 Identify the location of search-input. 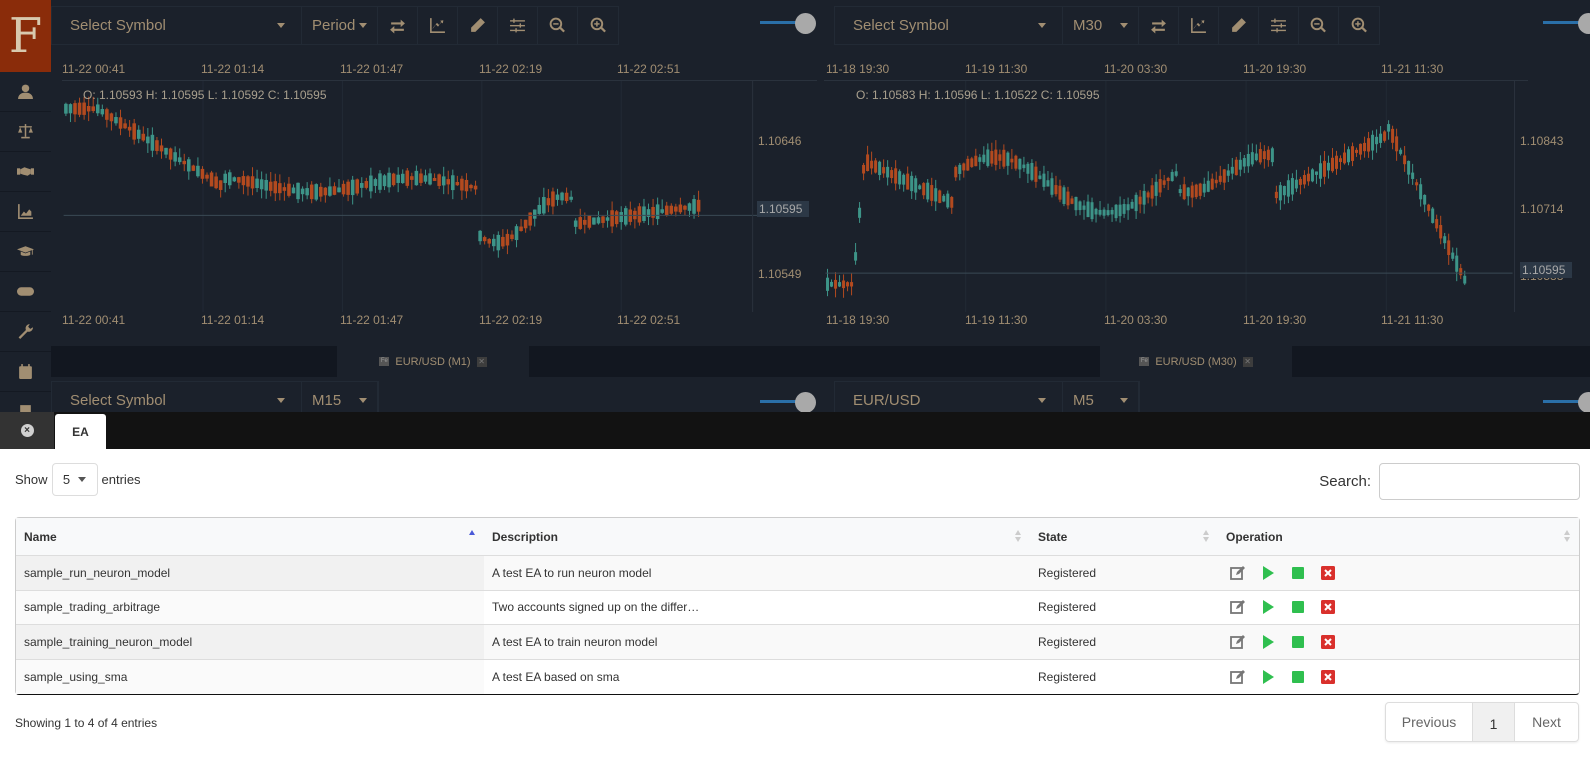
(1479, 481).